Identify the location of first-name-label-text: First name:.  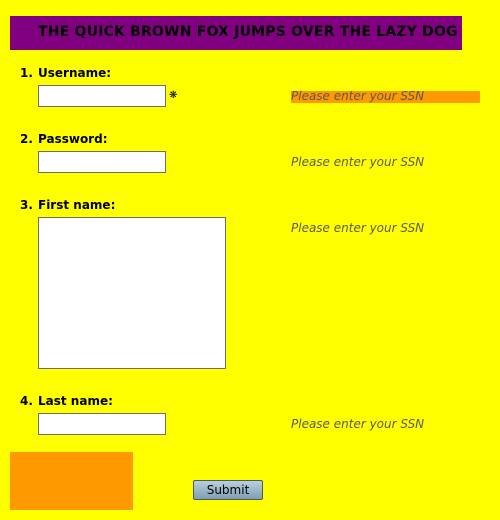
(77, 205).